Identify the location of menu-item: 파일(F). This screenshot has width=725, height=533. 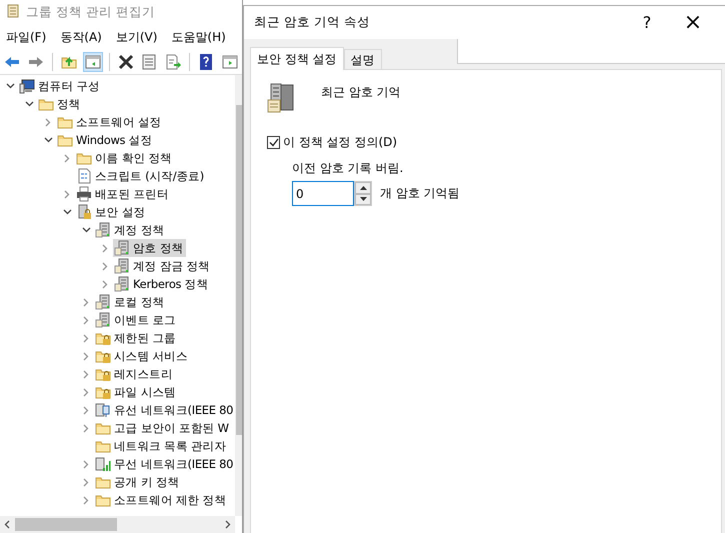
(26, 37).